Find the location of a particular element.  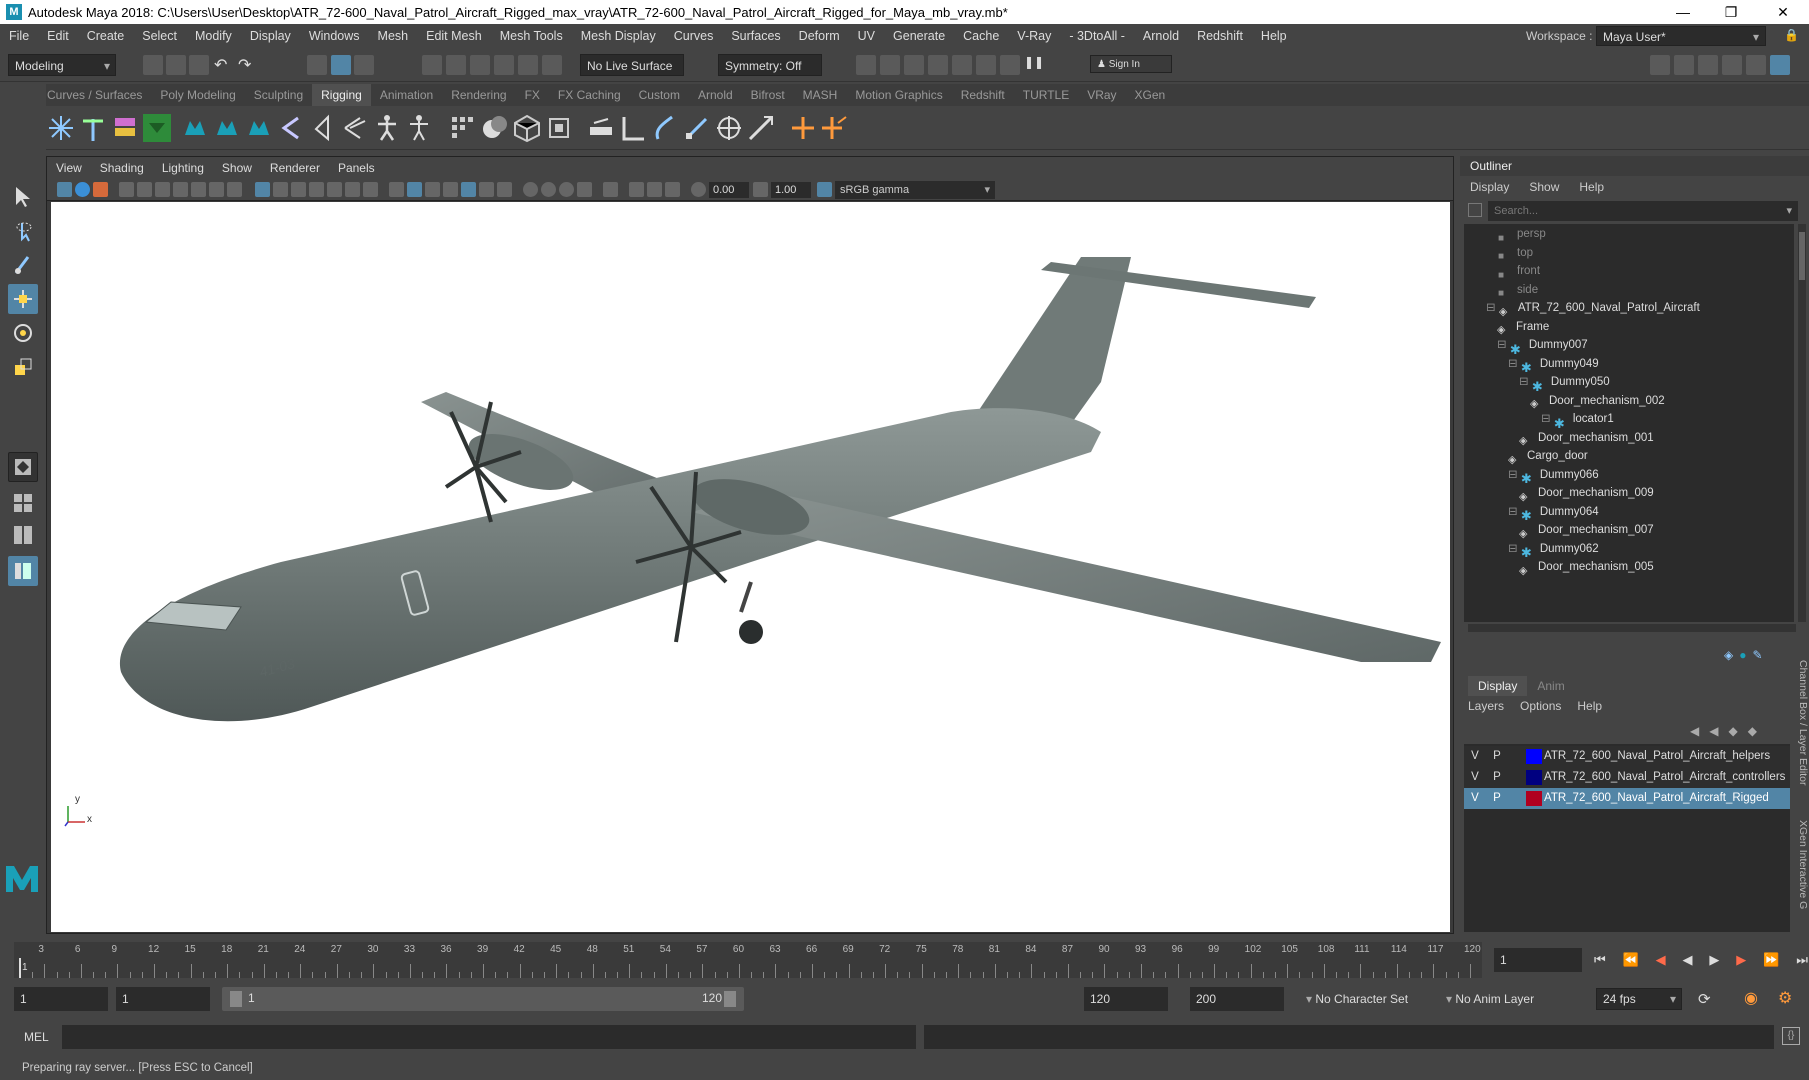

shelf-tab-rendering: Rendering is located at coordinates (478, 95).